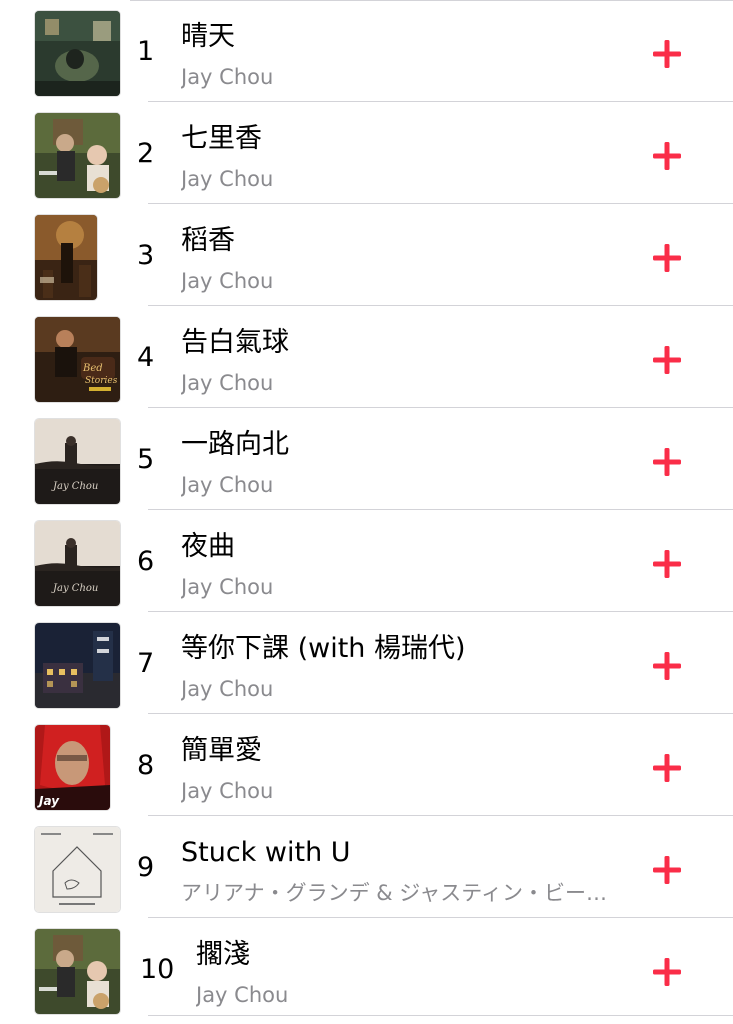 The height and width of the screenshot is (1024, 733). Describe the element at coordinates (146, 663) in the screenshot. I see `track-rank: 7` at that location.